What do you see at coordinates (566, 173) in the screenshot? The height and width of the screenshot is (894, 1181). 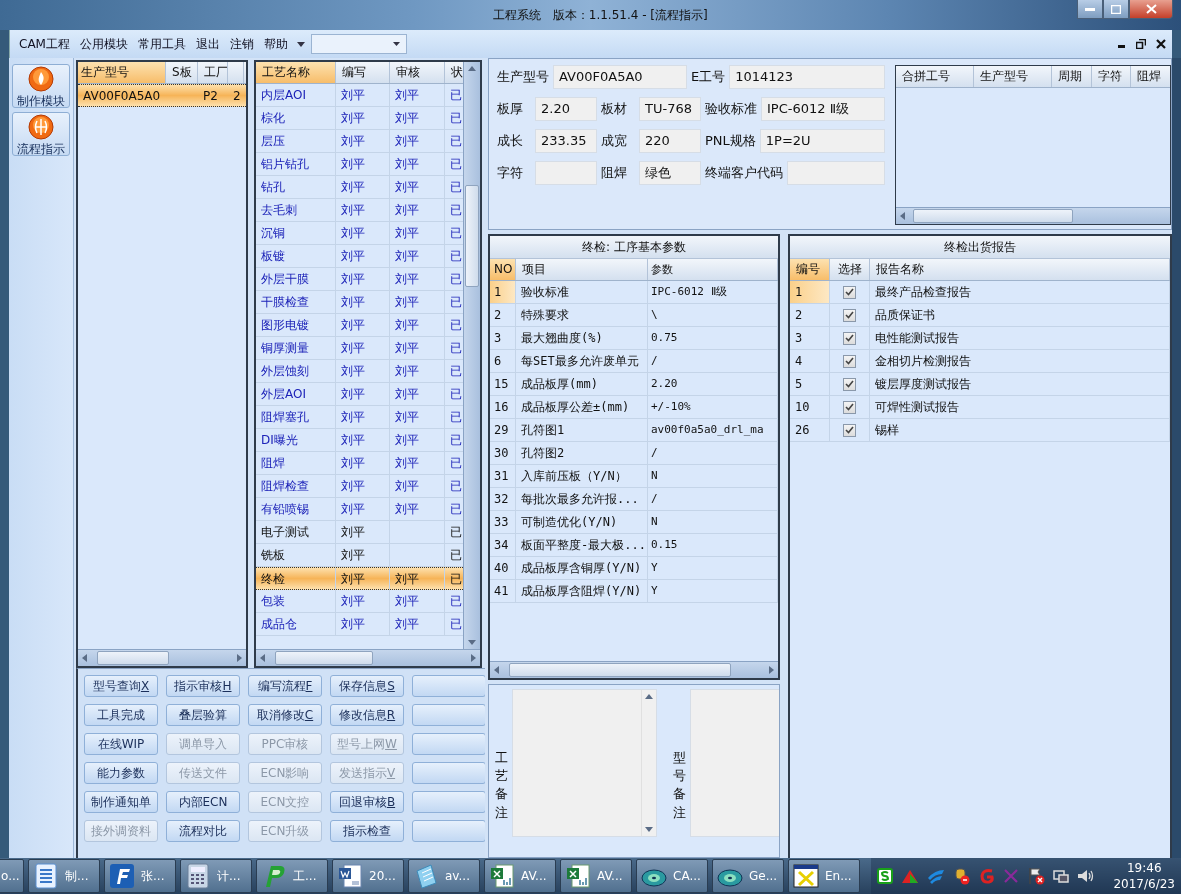 I see `input-field` at bounding box center [566, 173].